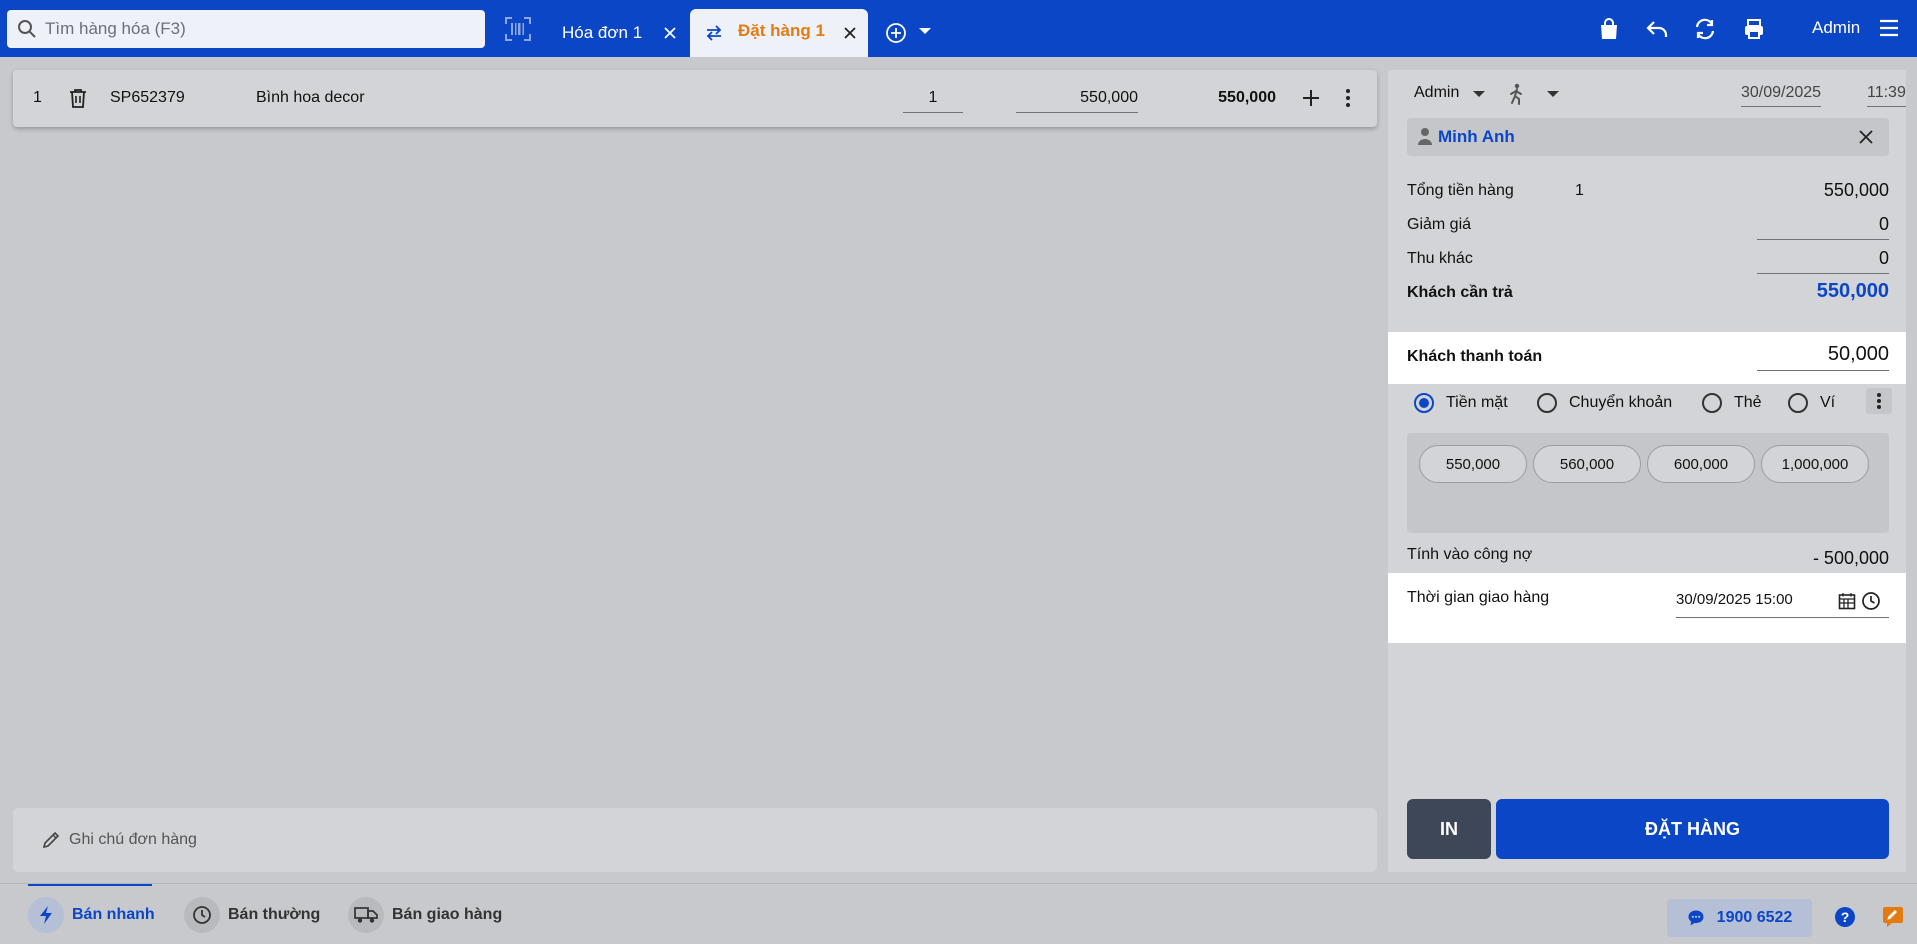  Describe the element at coordinates (1852, 291) in the screenshot. I see `due-value: 550,000` at that location.